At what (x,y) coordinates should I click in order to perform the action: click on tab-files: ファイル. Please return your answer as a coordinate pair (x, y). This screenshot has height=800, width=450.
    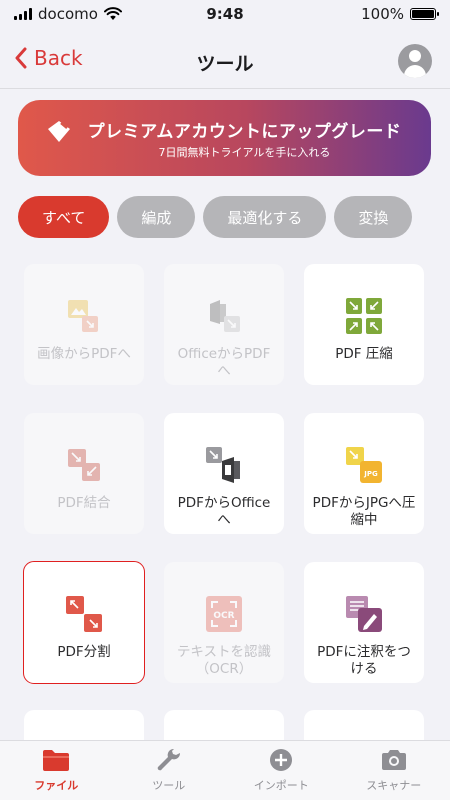
    Looking at the image, I should click on (56, 770).